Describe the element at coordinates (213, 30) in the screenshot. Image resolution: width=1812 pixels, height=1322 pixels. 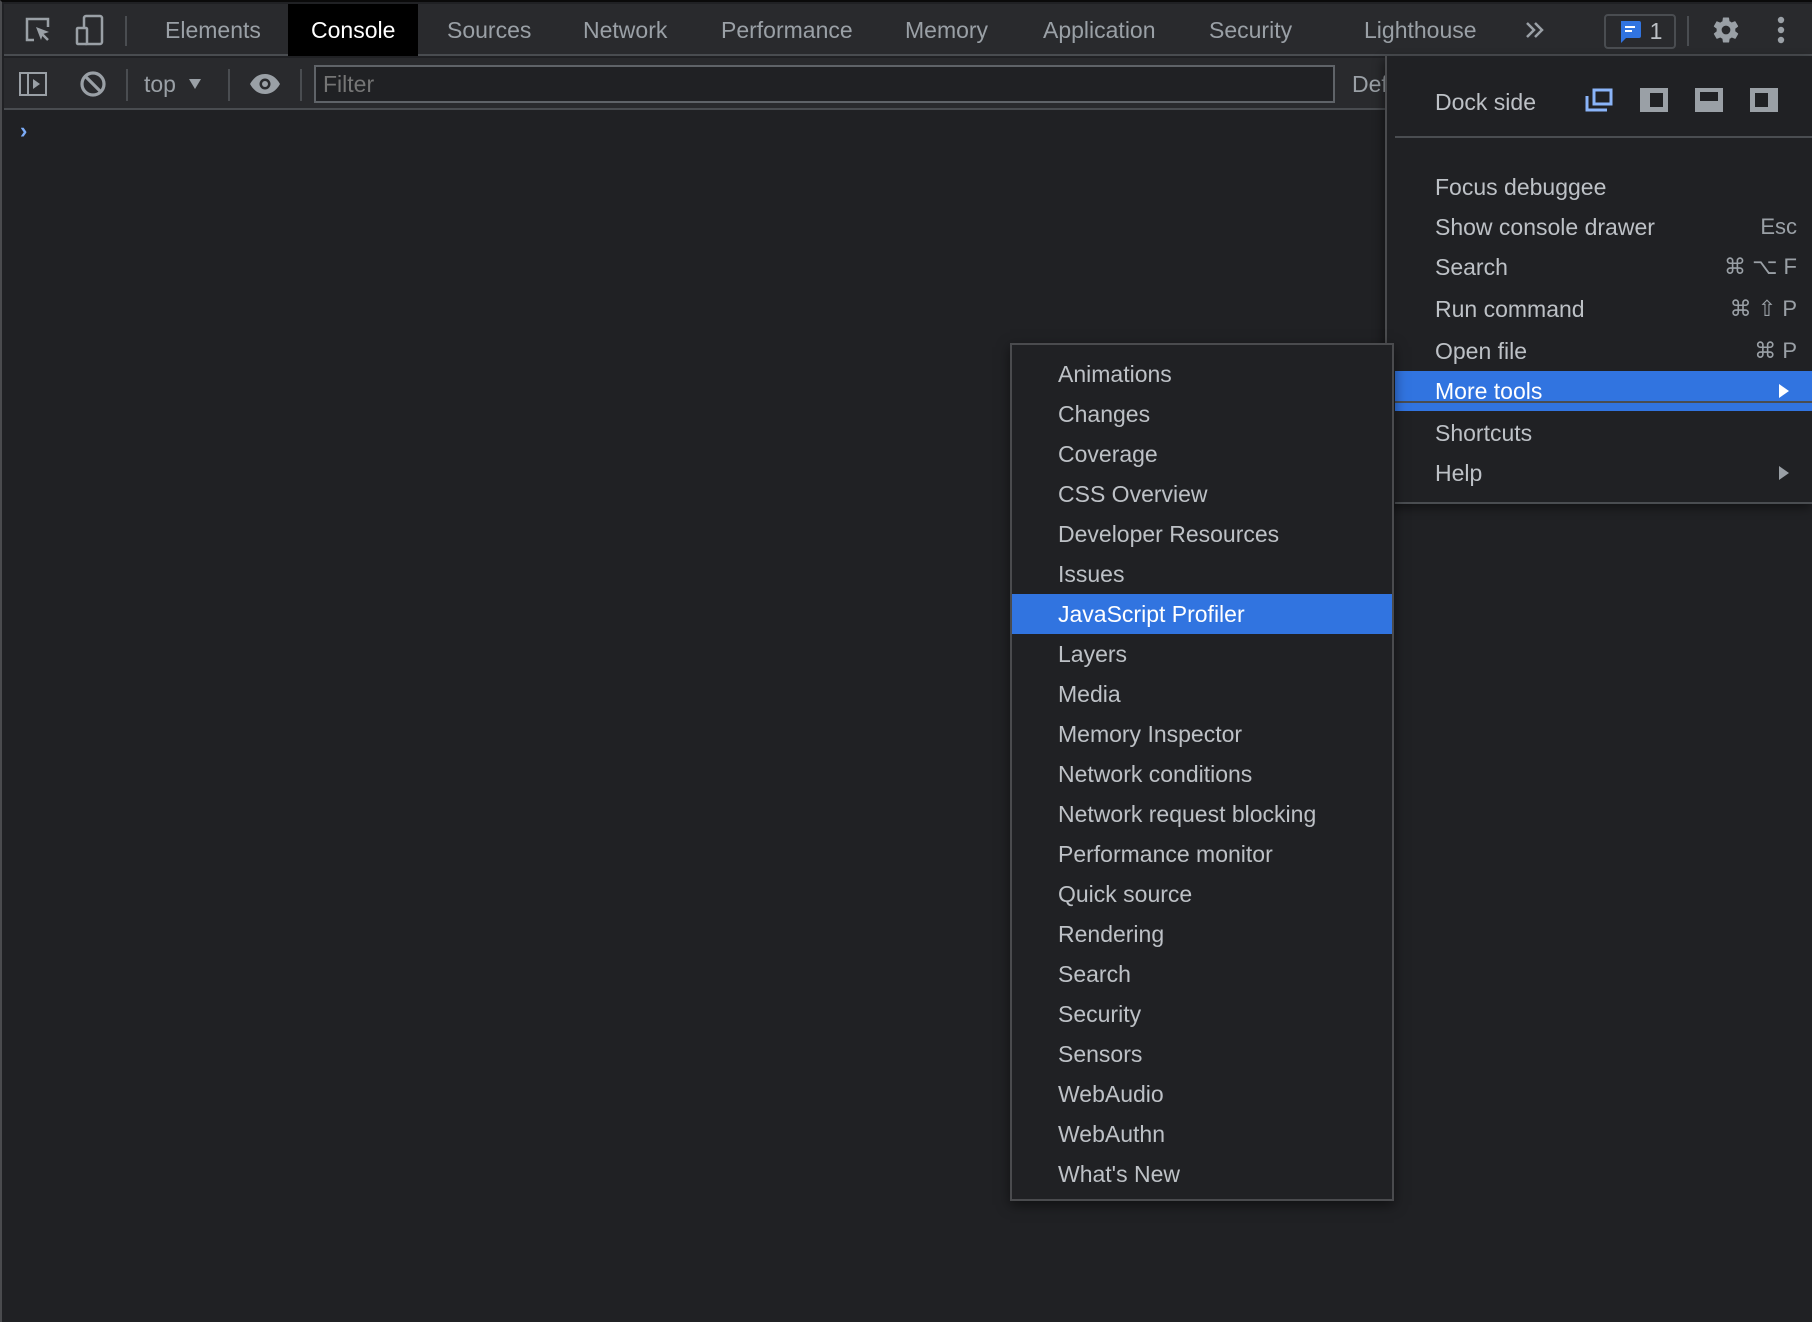
I see `tab-elements: Elements` at that location.